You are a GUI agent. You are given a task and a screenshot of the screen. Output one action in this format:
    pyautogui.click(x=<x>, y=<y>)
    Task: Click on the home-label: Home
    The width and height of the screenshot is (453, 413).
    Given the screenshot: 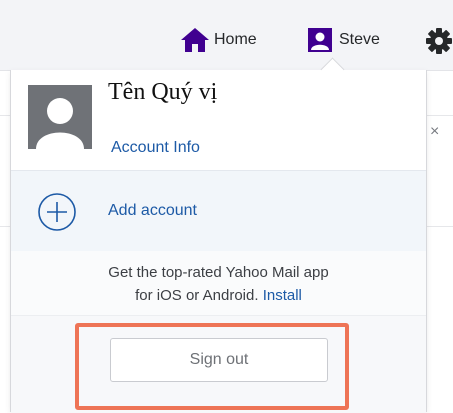 What is the action you would take?
    pyautogui.click(x=235, y=39)
    